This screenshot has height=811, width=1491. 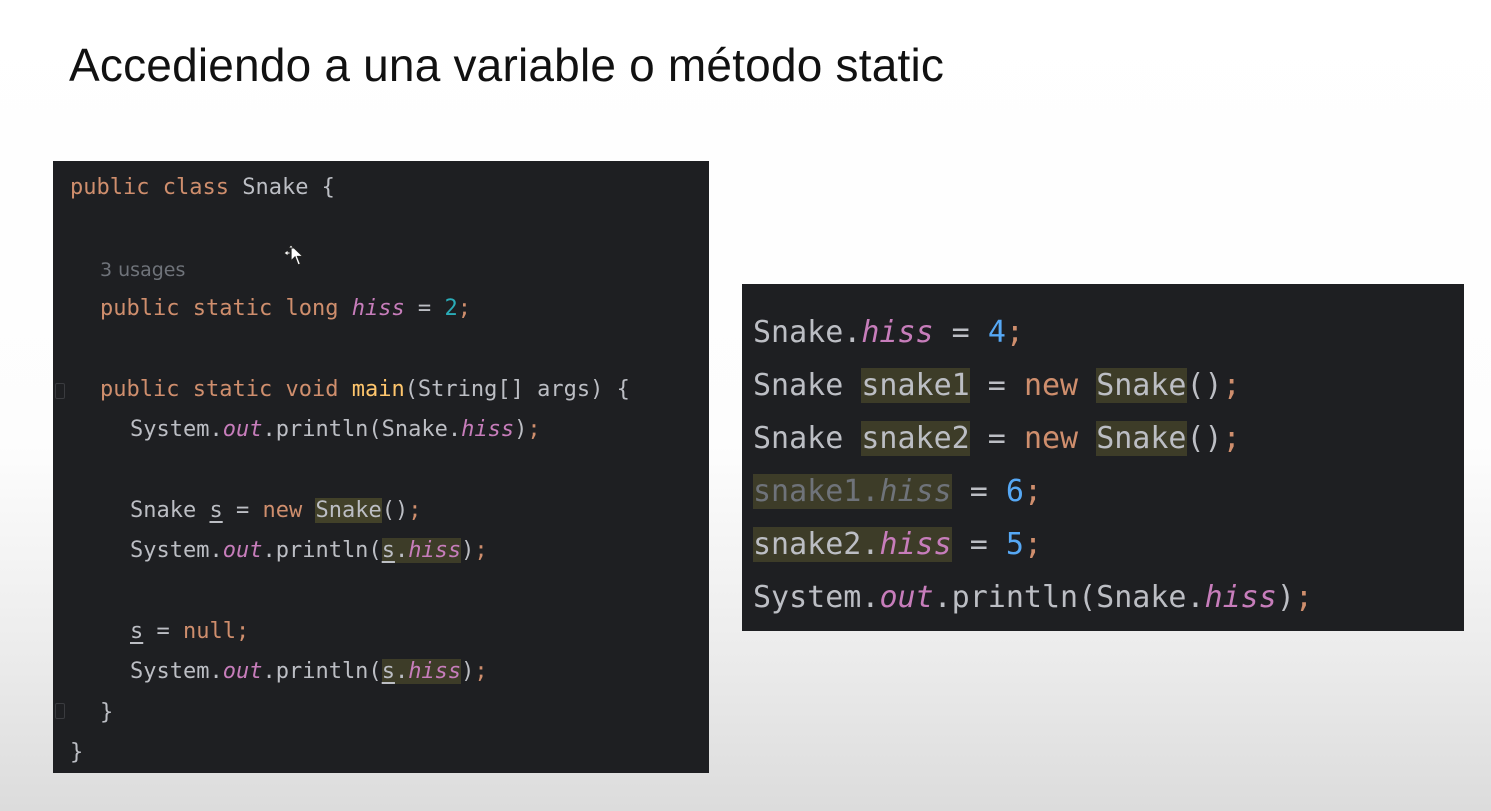 I want to click on code-line-println-class: System.out.println(Snake.hiss);, so click(x=335, y=429).